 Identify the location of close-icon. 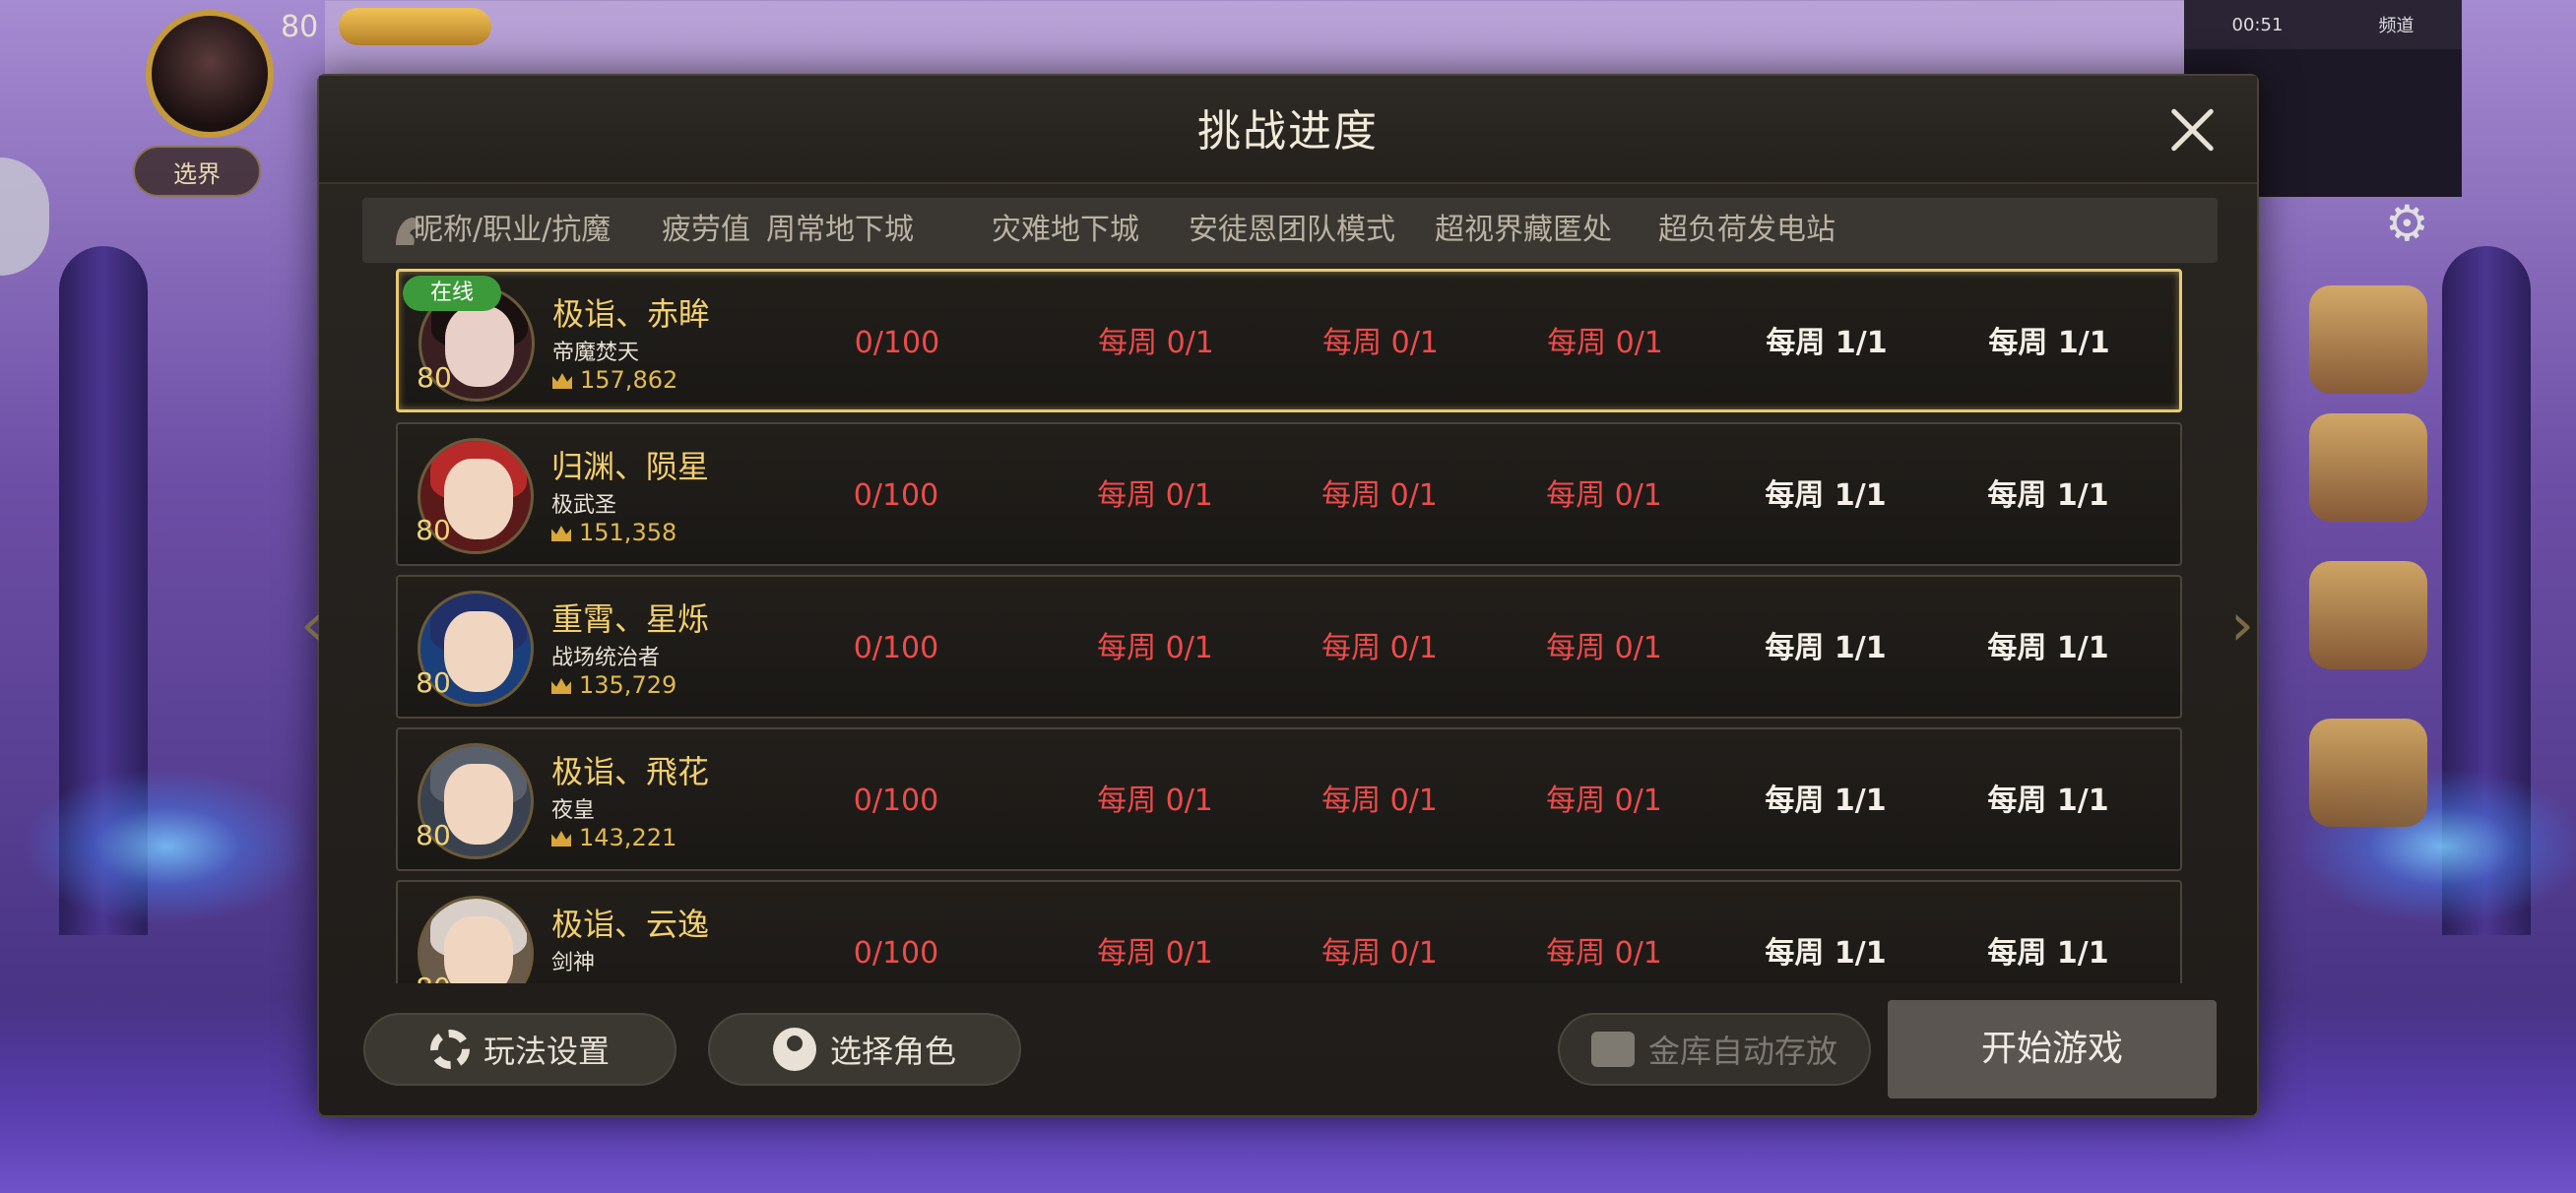
(2192, 129).